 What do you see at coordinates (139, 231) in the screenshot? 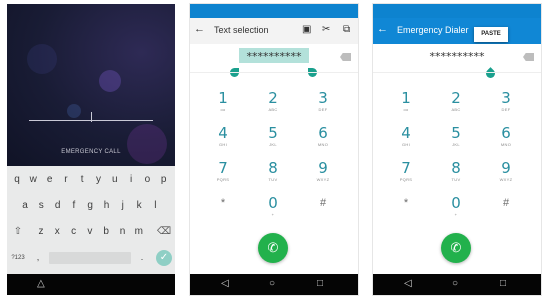
I see `key-m: m` at bounding box center [139, 231].